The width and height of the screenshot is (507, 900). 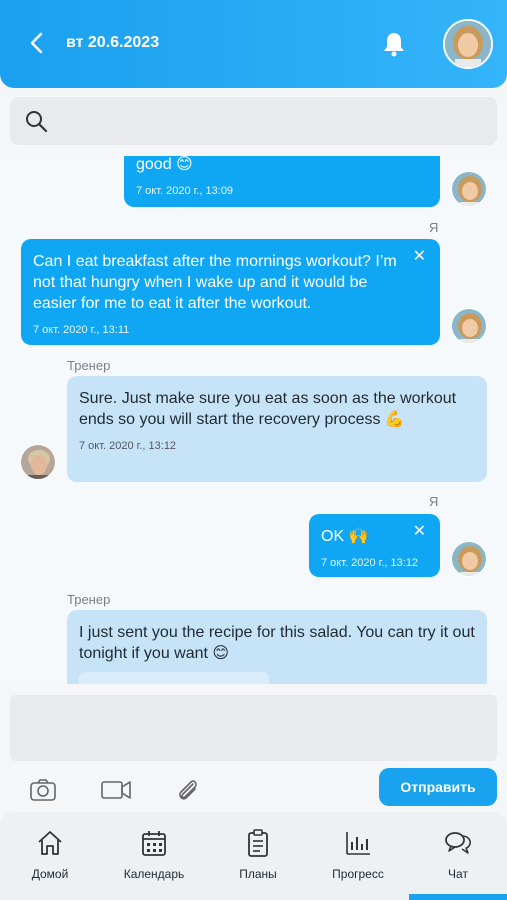 I want to click on nav-label: Домой, so click(x=50, y=874).